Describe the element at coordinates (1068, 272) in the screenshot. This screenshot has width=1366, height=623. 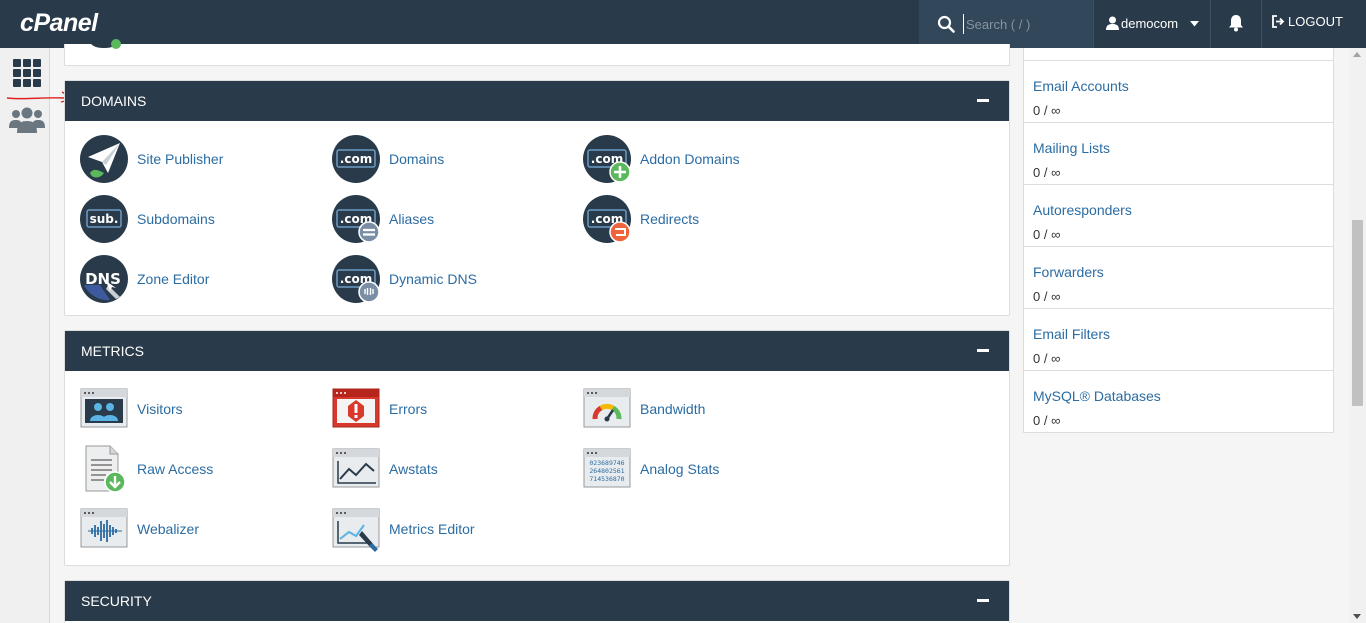
I see `stat-name: Forwarders` at that location.